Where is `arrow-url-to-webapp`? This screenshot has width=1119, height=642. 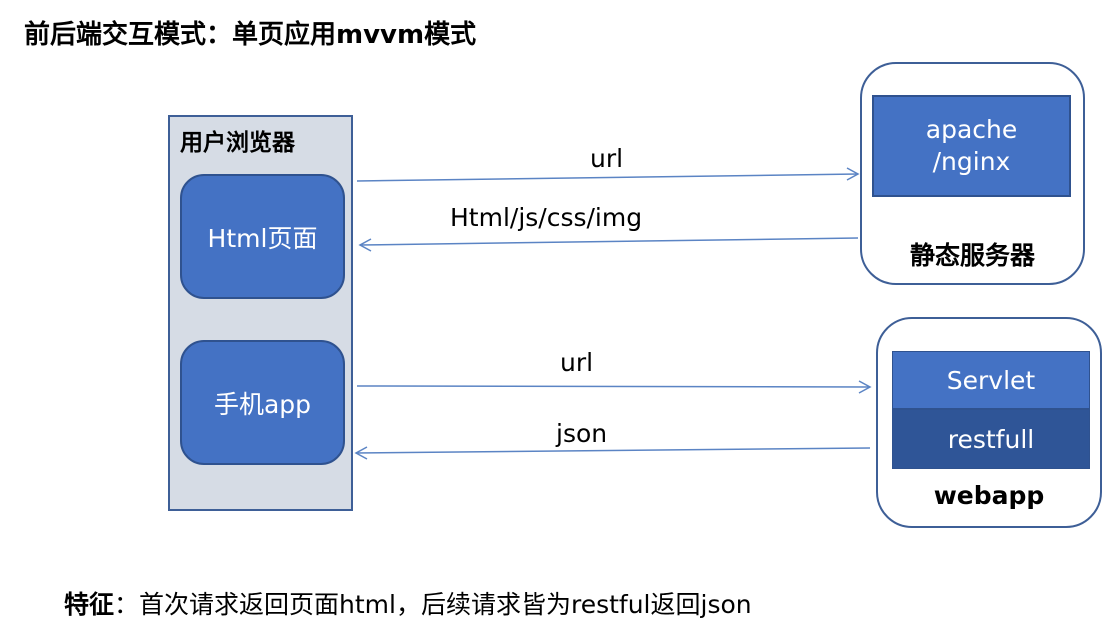 arrow-url-to-webapp is located at coordinates (613, 386).